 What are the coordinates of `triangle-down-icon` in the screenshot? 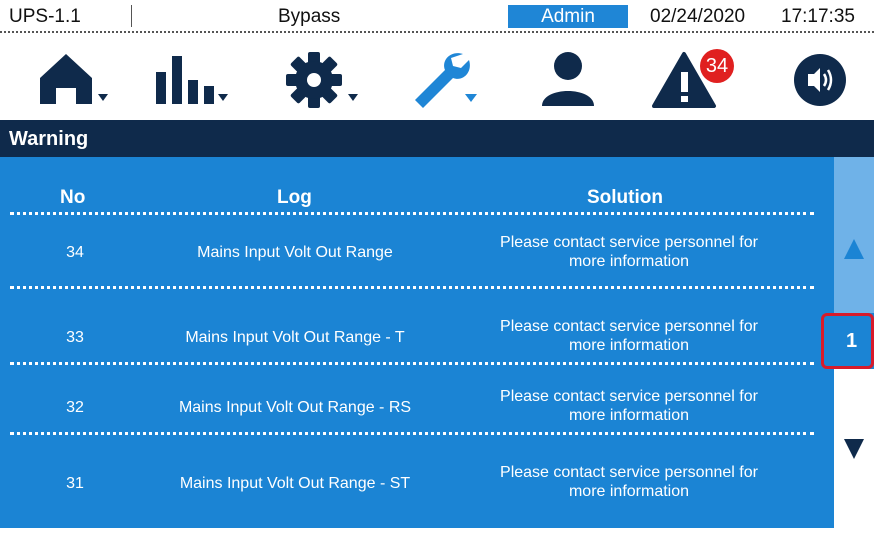 It's located at (854, 449).